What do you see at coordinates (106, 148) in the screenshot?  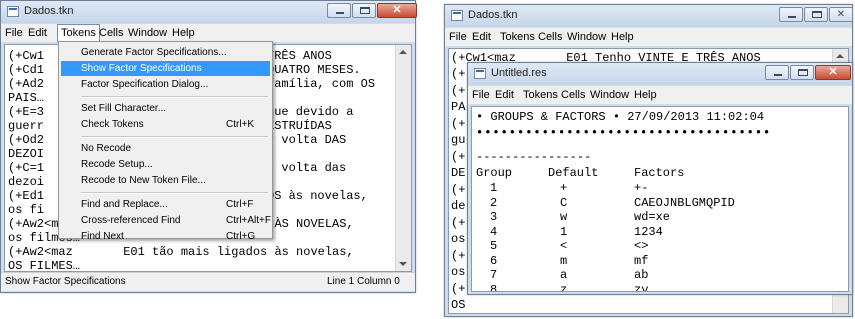 I see `menu-item-label: No Recode` at bounding box center [106, 148].